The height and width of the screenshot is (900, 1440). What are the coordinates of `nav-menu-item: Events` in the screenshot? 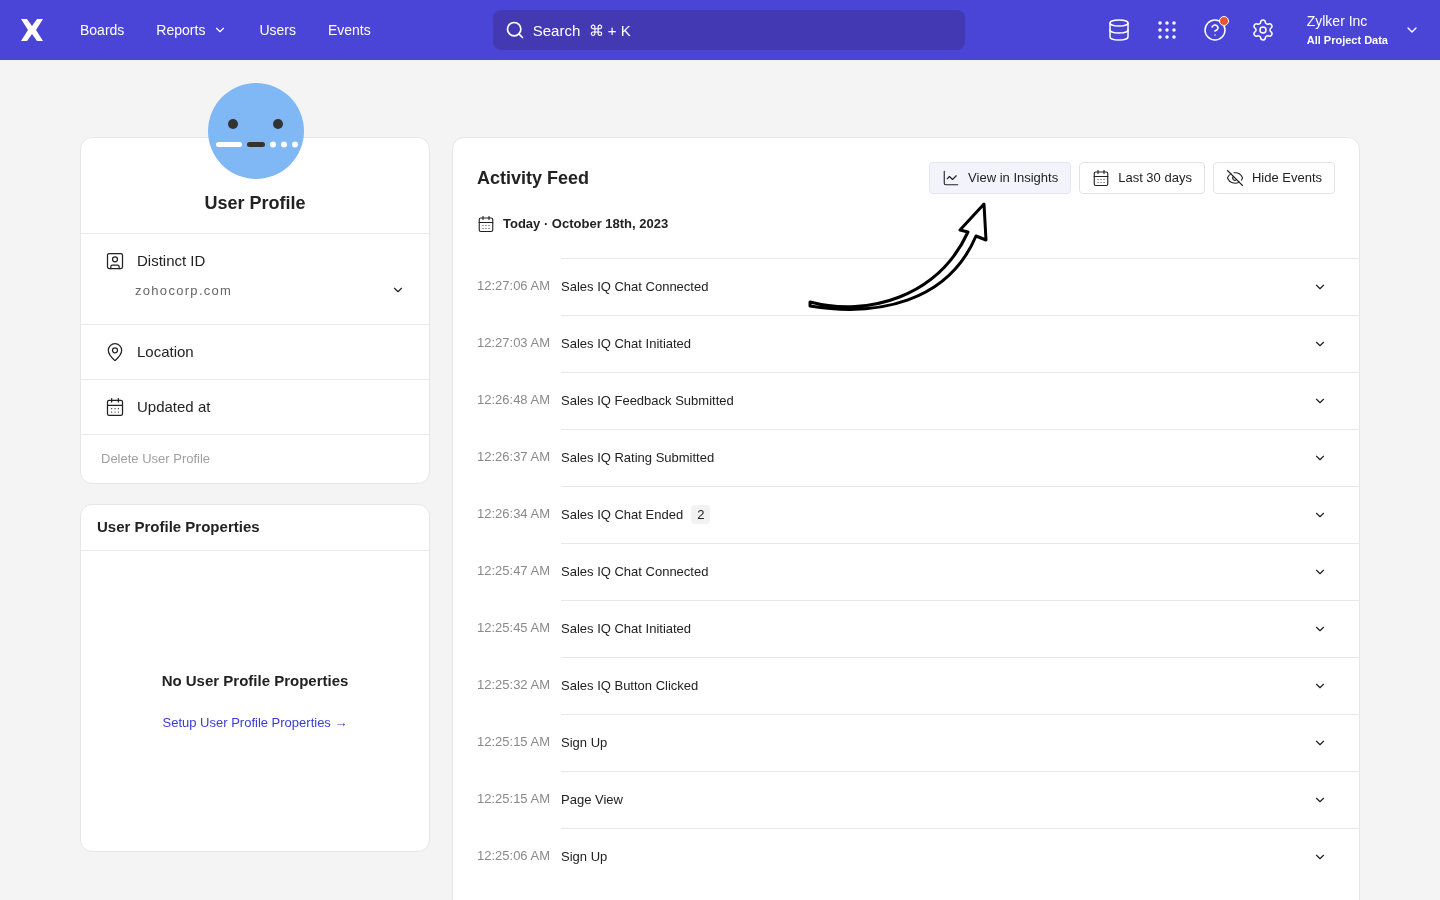 It's located at (349, 30).